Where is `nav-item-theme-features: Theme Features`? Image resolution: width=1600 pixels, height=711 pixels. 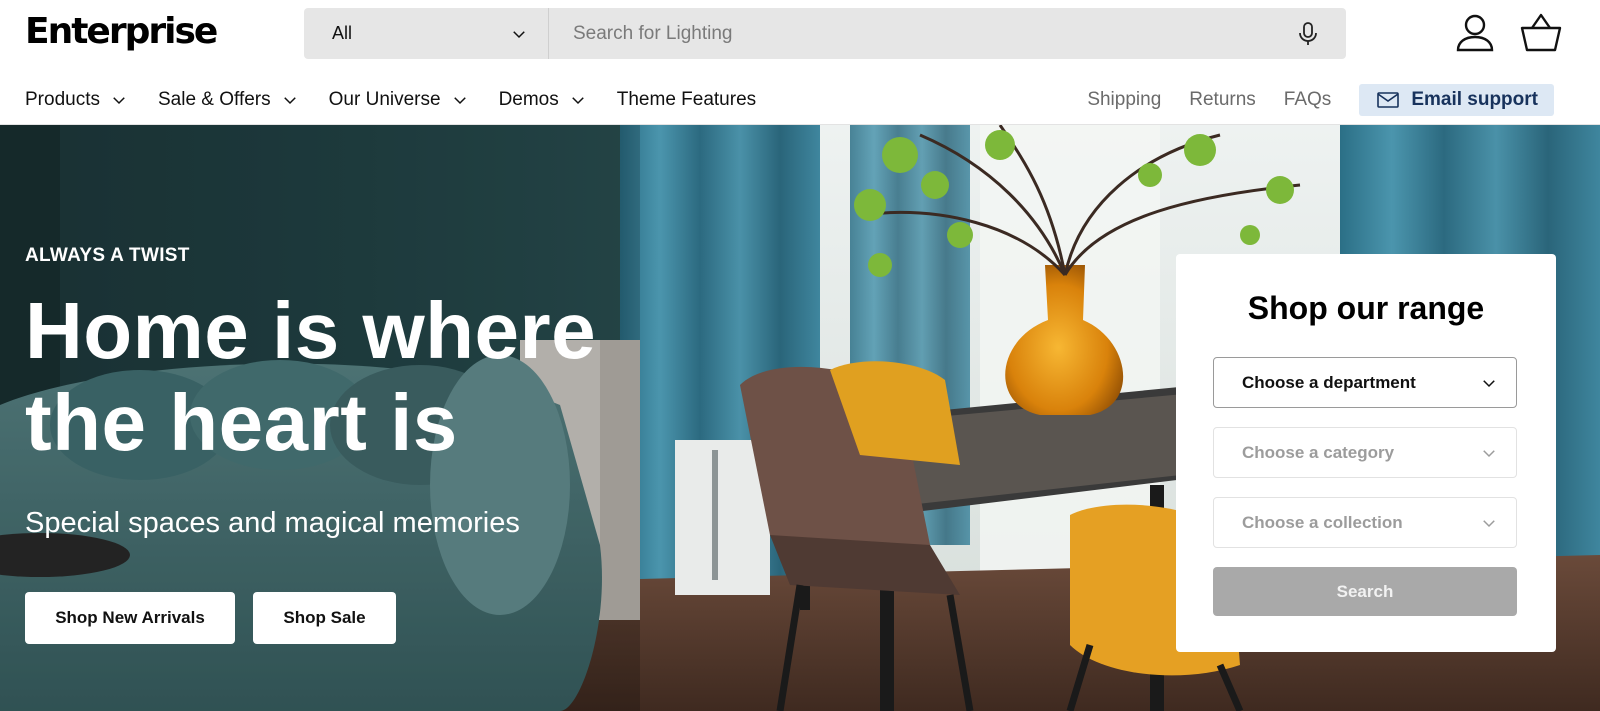
nav-item-theme-features: Theme Features is located at coordinates (686, 100).